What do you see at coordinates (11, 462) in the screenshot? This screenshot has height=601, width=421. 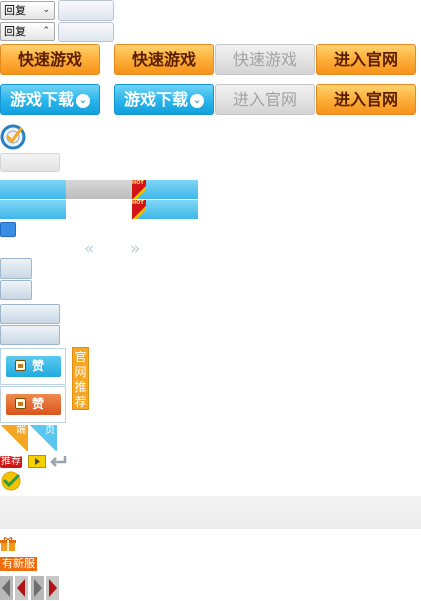 I see `recommend-badge: 推荐` at bounding box center [11, 462].